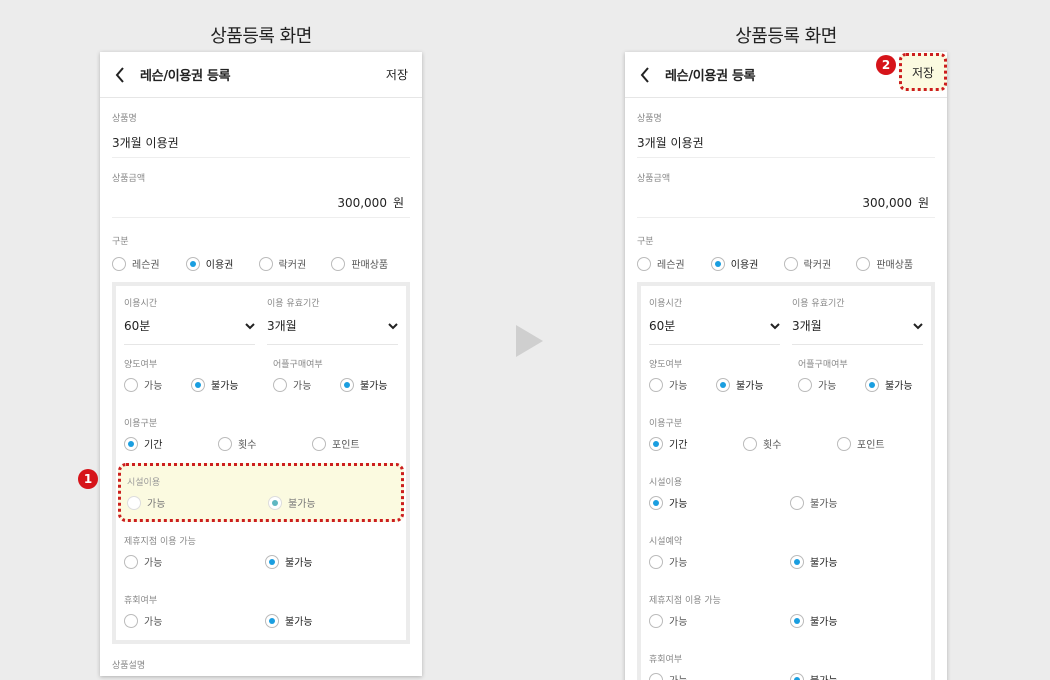 Image resolution: width=1050 pixels, height=680 pixels. Describe the element at coordinates (393, 325) in the screenshot. I see `chevron-down-icon` at that location.